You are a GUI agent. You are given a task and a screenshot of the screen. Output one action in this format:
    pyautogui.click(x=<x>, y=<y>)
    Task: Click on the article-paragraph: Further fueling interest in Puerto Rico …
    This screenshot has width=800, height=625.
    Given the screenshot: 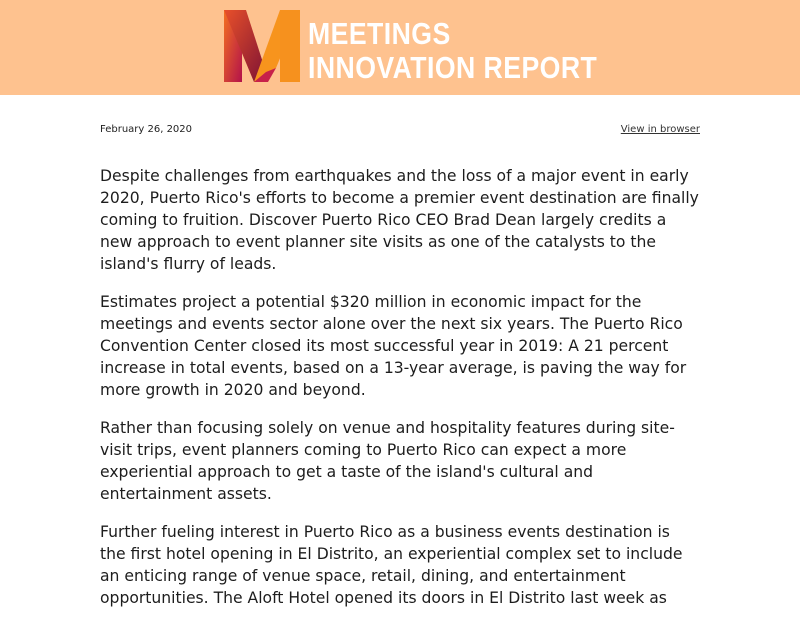 What is the action you would take?
    pyautogui.click(x=391, y=565)
    